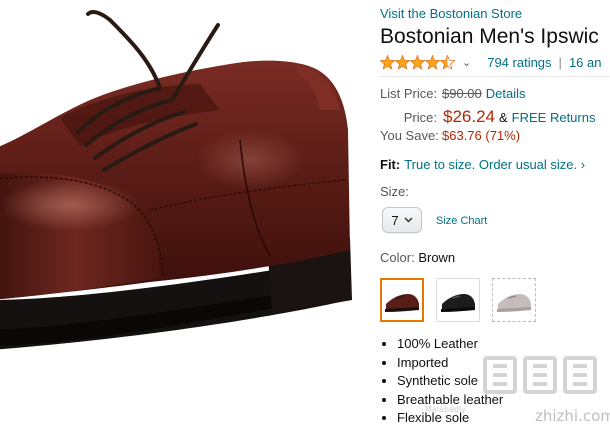  I want to click on list-price-label: List Price:, so click(409, 93).